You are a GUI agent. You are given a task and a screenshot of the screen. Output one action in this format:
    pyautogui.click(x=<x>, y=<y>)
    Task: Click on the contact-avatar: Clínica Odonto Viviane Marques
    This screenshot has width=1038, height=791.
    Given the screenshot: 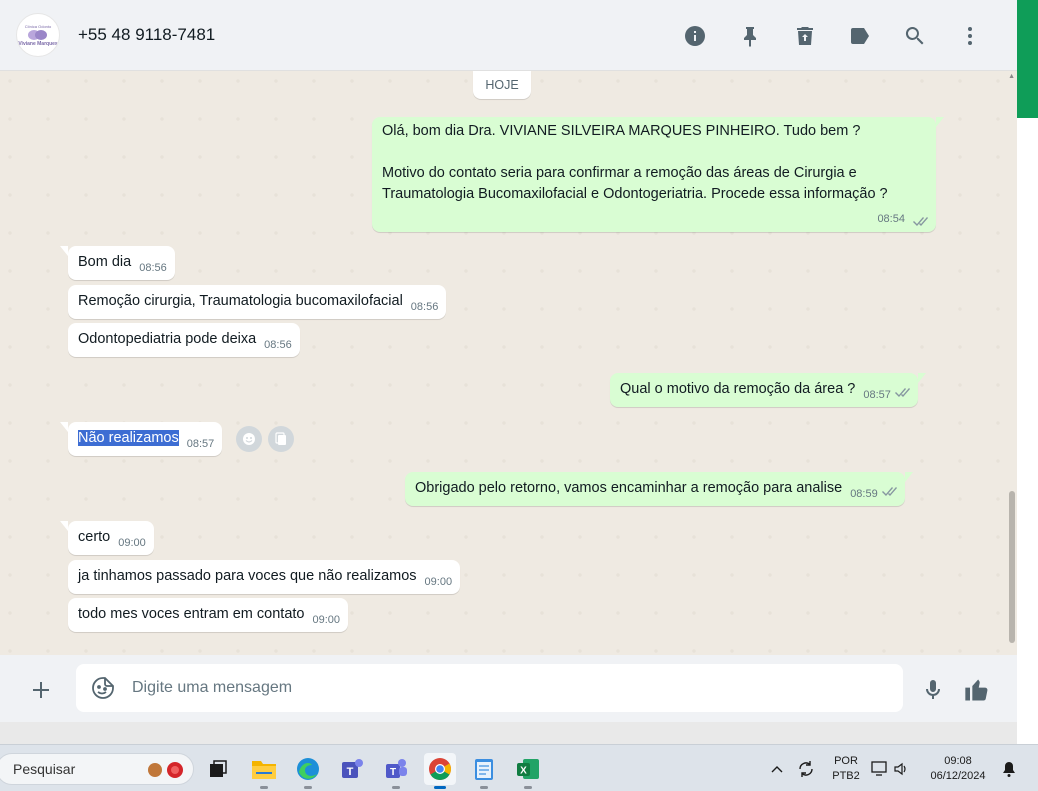 What is the action you would take?
    pyautogui.click(x=38, y=35)
    